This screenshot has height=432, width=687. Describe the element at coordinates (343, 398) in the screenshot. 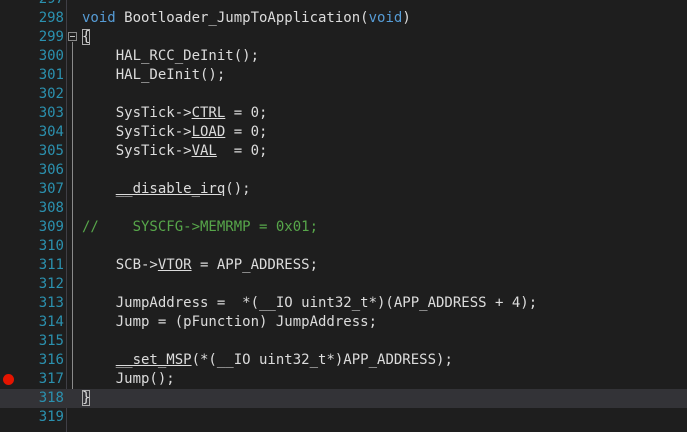

I see `code-line: 318}` at that location.